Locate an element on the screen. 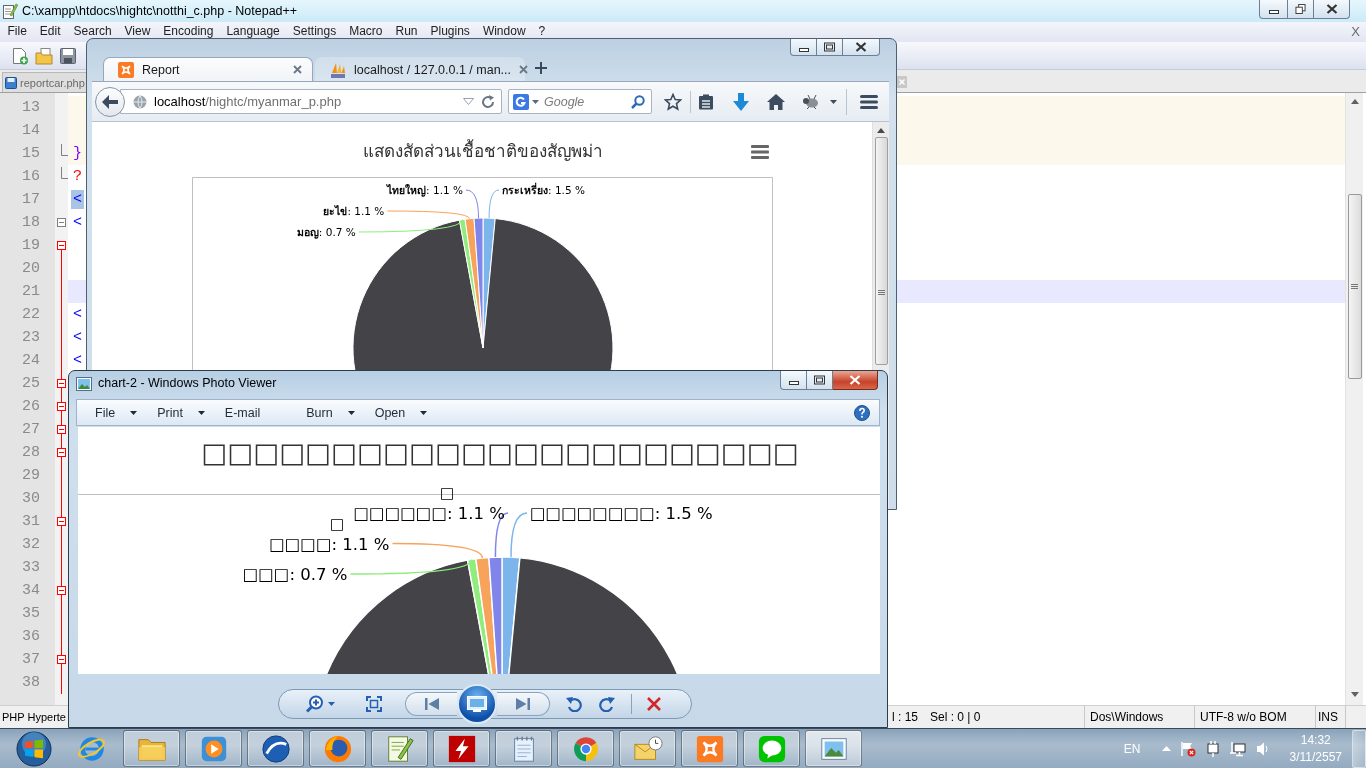 This screenshot has height=768, width=1366. back-button is located at coordinates (110, 101).